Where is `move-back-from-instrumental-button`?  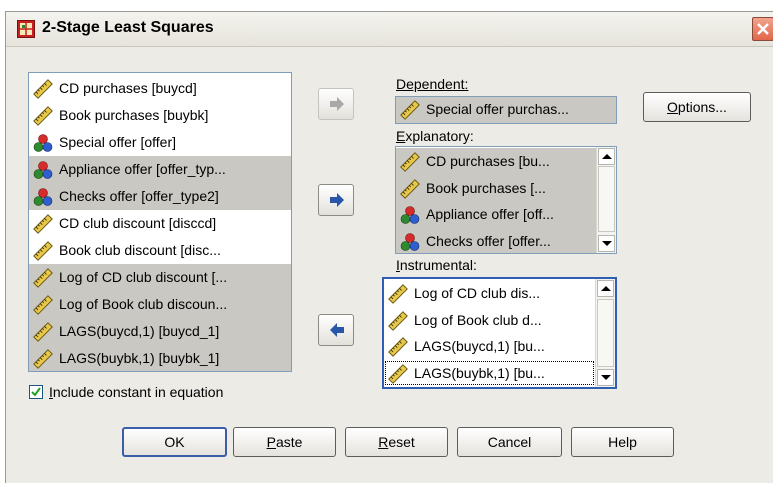
move-back-from-instrumental-button is located at coordinates (336, 330).